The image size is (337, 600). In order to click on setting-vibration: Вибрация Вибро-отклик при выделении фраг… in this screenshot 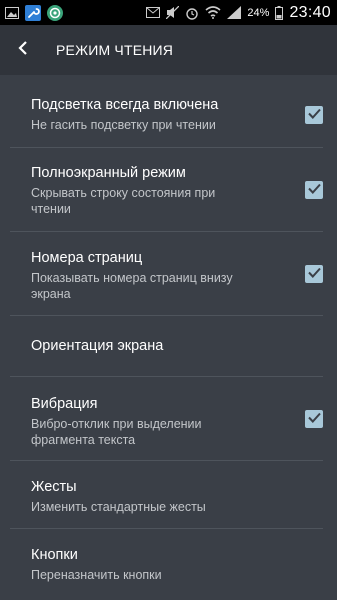, I will do `click(166, 419)`.